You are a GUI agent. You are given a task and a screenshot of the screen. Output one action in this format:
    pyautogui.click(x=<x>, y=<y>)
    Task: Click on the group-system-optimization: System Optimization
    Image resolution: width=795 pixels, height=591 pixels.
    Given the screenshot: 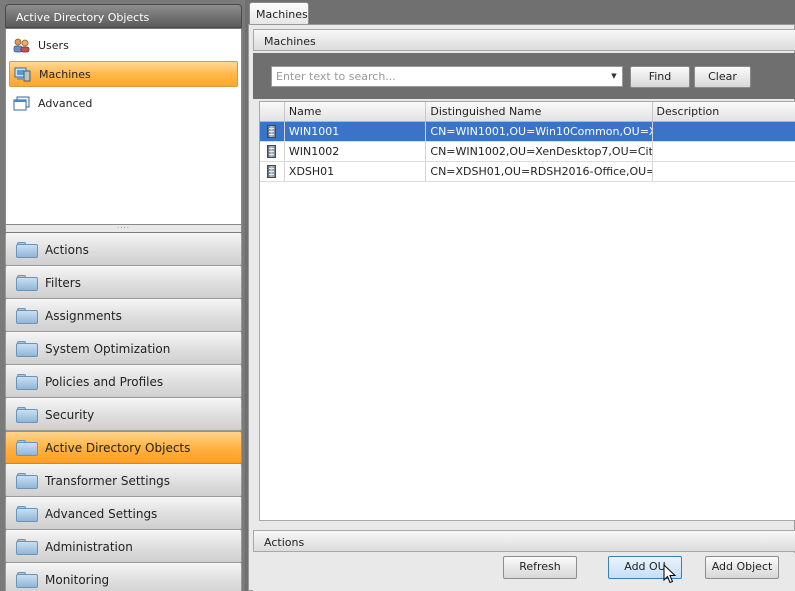 What is the action you would take?
    pyautogui.click(x=123, y=348)
    